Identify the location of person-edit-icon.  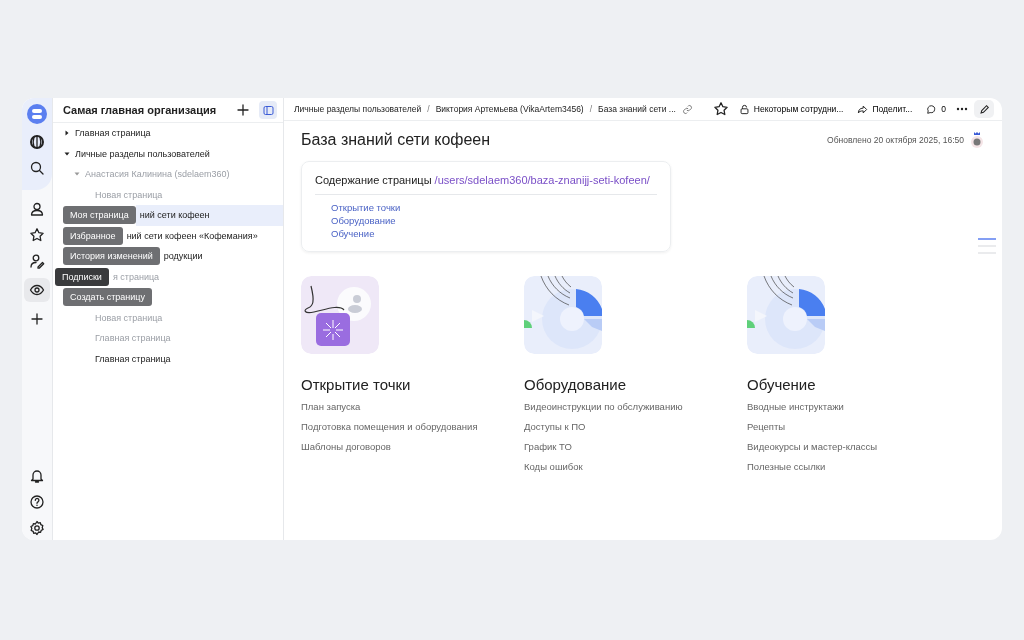
(37, 261).